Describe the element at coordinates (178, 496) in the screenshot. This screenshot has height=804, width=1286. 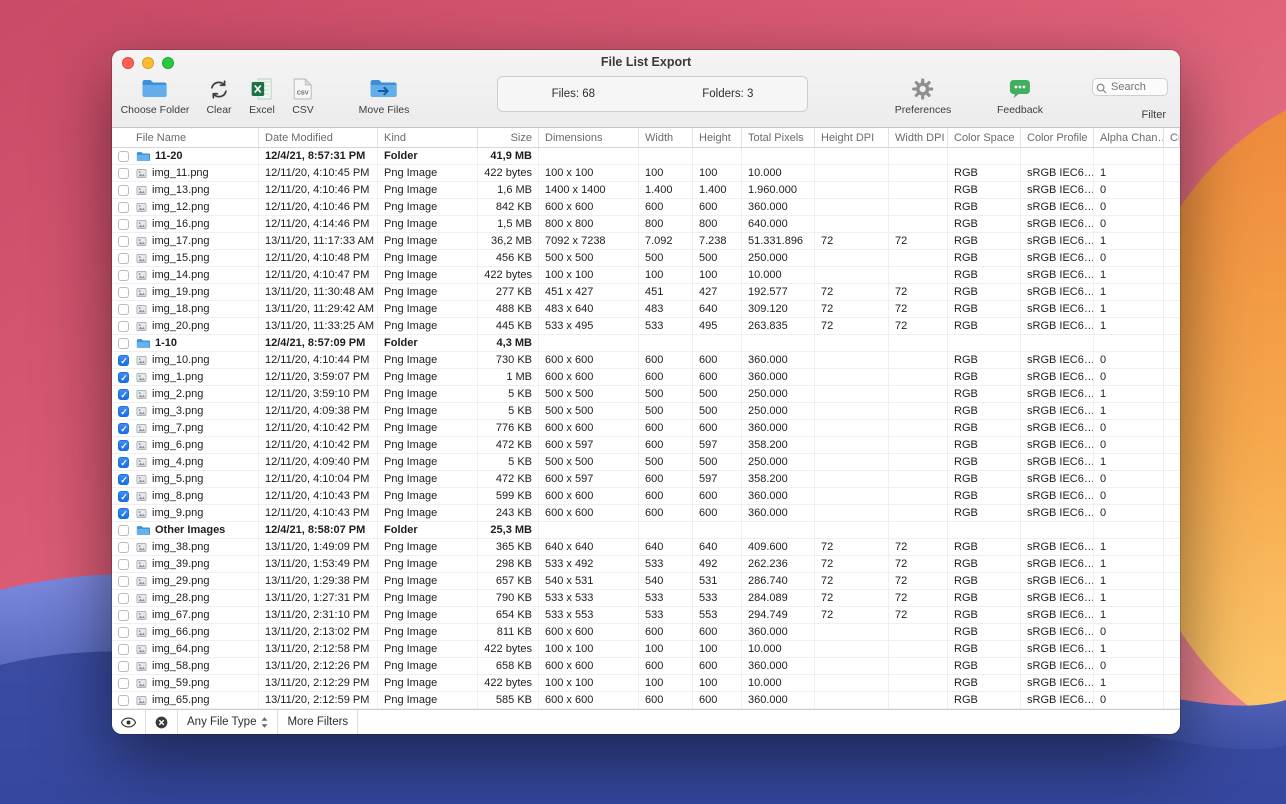
I see `file-name: img_8.png` at that location.